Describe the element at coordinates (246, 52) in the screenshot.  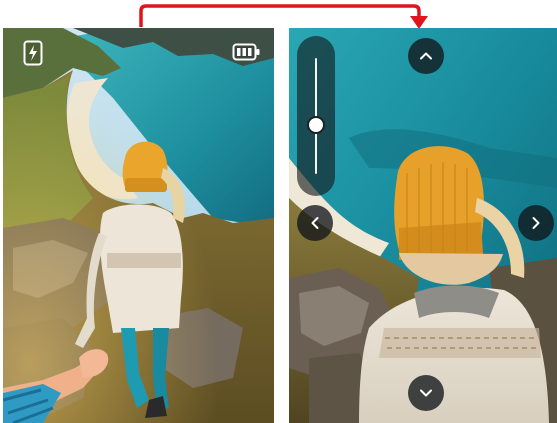
I see `battery-icon` at that location.